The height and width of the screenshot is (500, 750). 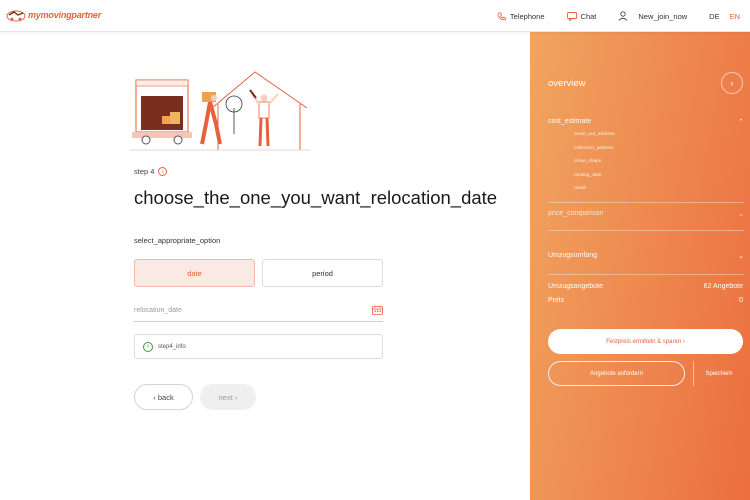 I want to click on chat-link: Chat, so click(x=581, y=16).